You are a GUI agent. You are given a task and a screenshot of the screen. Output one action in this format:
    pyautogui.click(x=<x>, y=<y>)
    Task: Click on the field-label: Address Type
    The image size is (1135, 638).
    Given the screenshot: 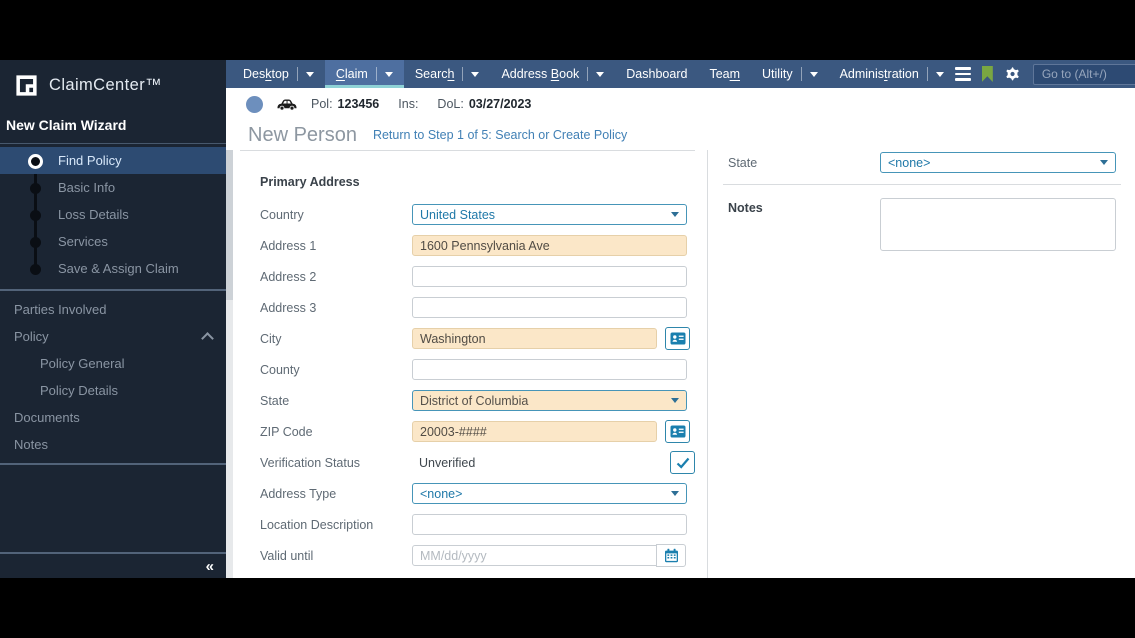 What is the action you would take?
    pyautogui.click(x=298, y=493)
    